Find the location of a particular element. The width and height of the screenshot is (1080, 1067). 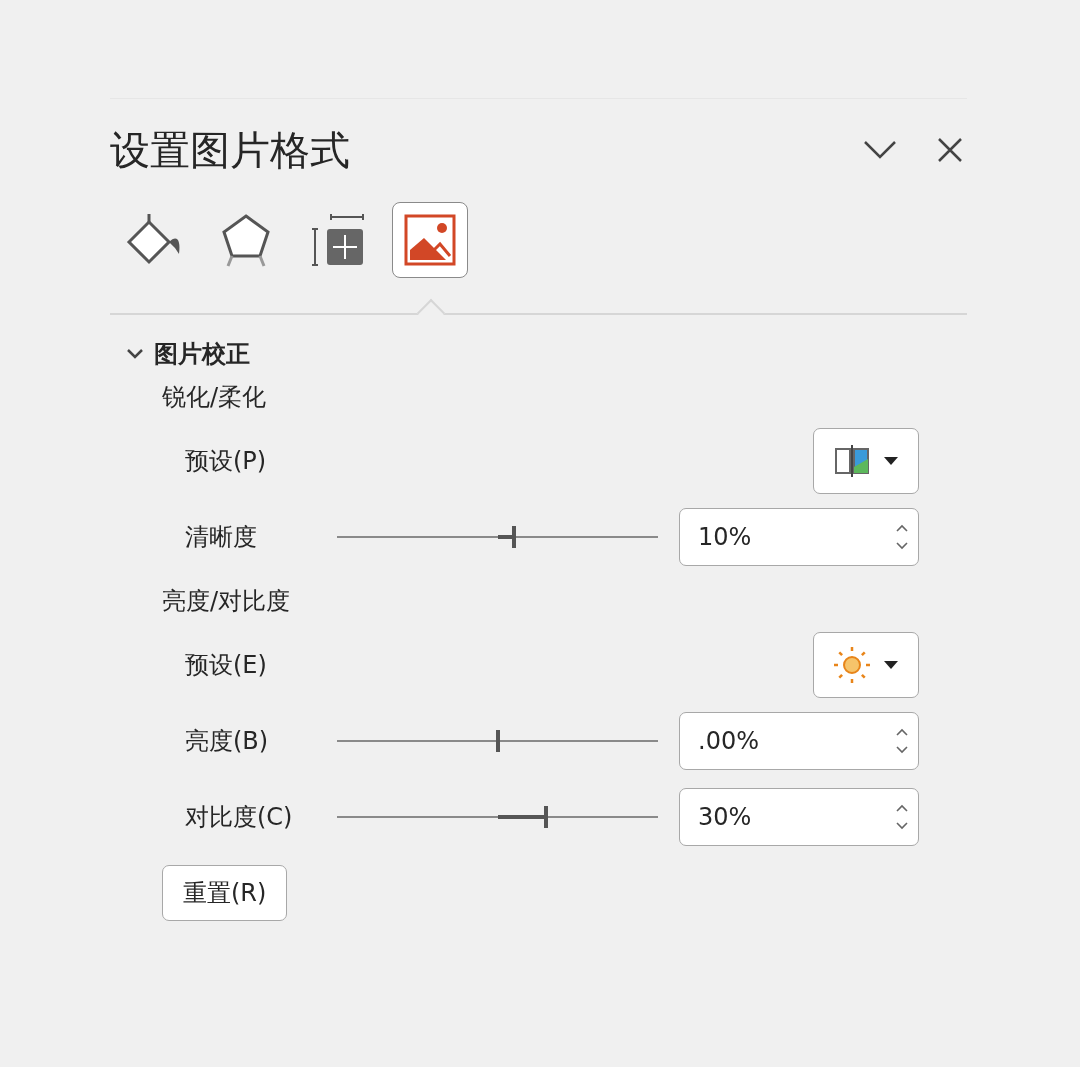

spin-box: 30% is located at coordinates (799, 817).